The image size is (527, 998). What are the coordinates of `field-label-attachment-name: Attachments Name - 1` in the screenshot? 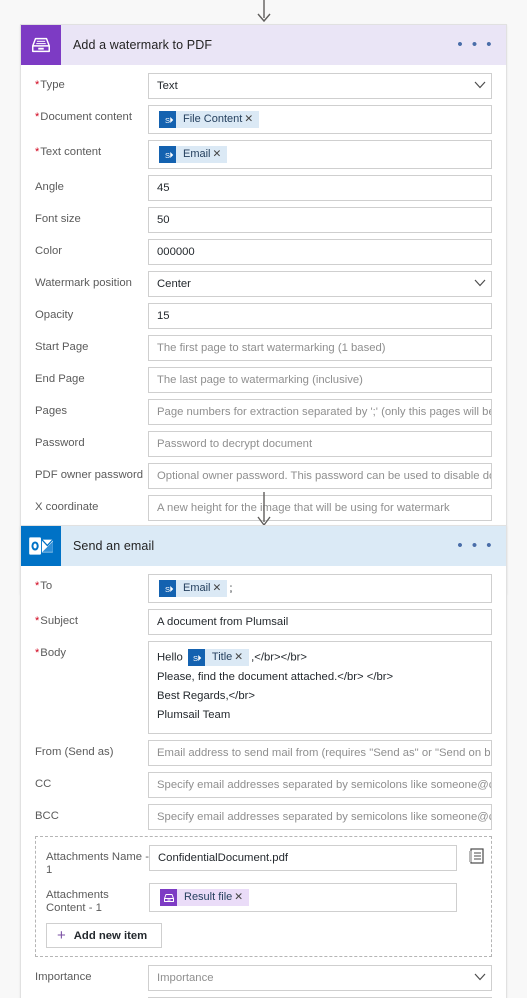 It's located at (97, 864).